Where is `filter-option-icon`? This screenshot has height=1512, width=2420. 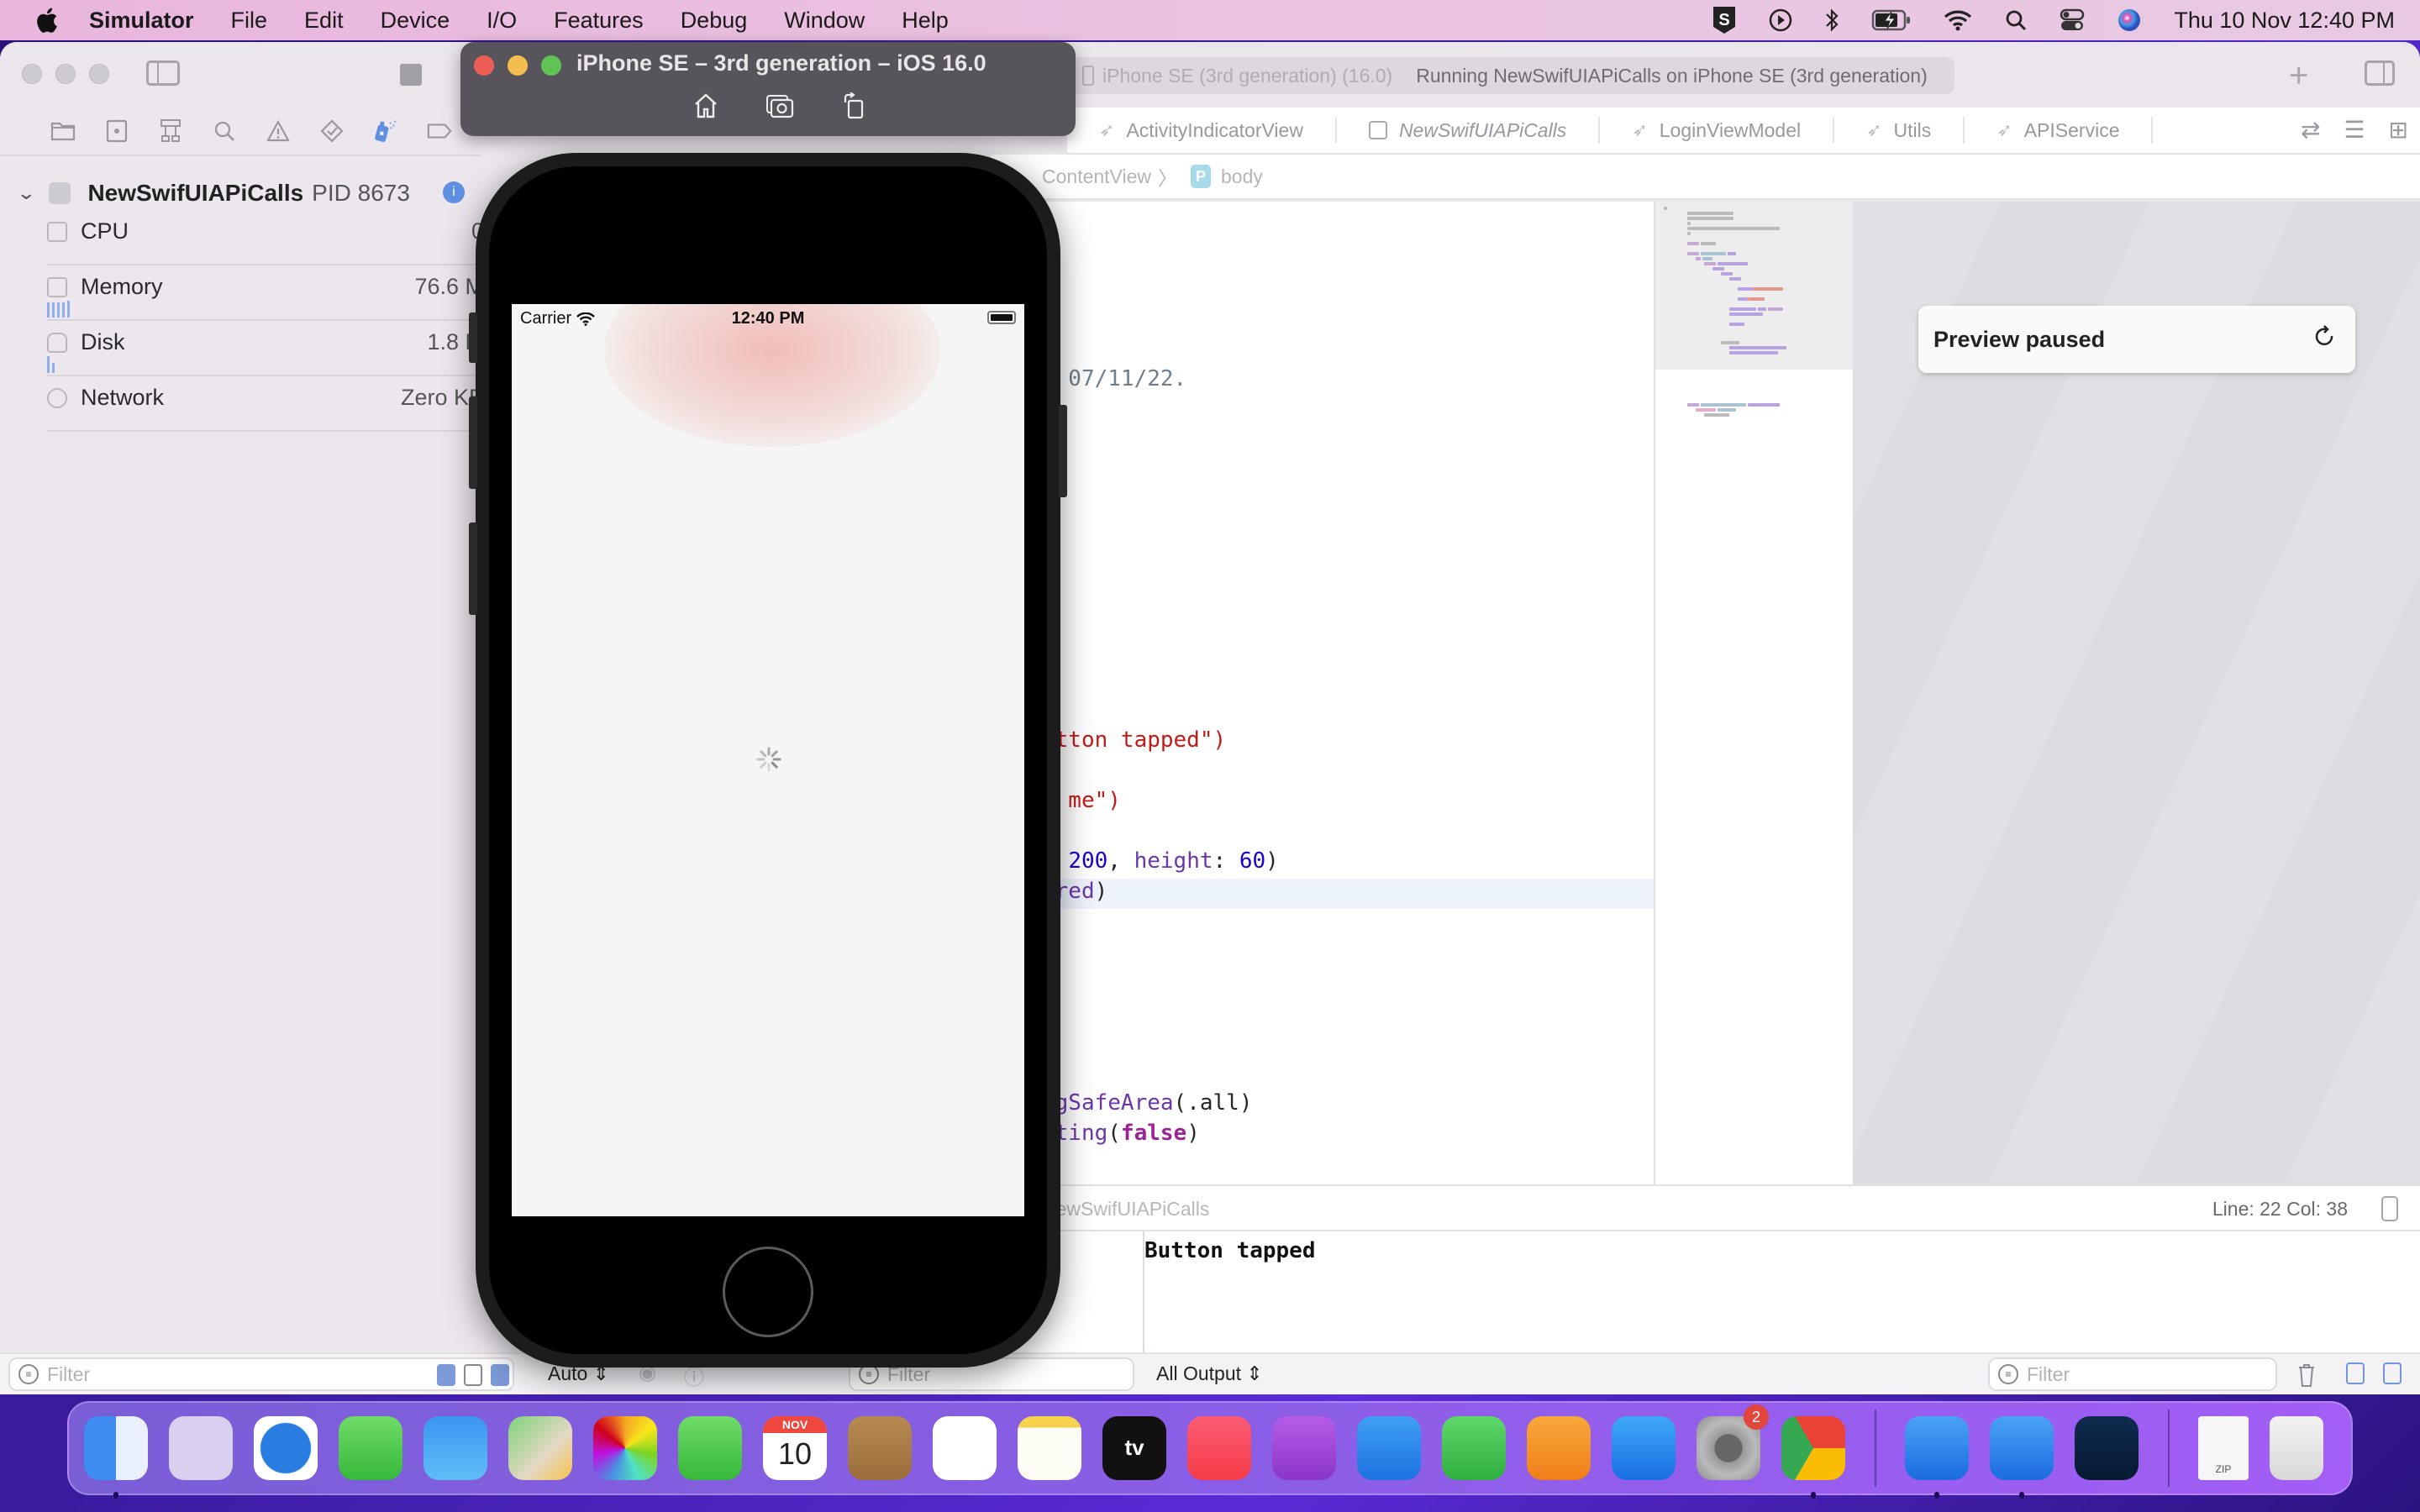 filter-option-icon is located at coordinates (446, 1375).